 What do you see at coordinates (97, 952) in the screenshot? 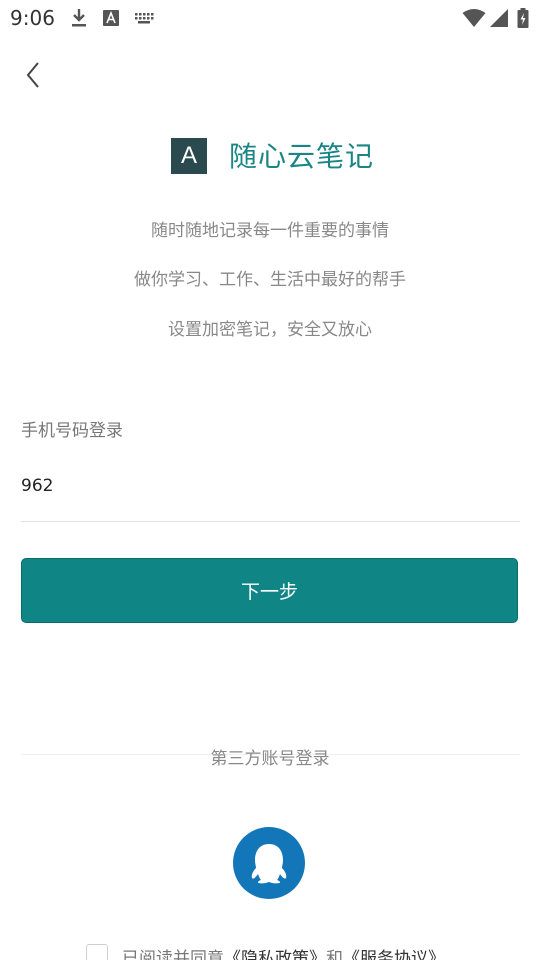
I see `agreement-checkbox` at bounding box center [97, 952].